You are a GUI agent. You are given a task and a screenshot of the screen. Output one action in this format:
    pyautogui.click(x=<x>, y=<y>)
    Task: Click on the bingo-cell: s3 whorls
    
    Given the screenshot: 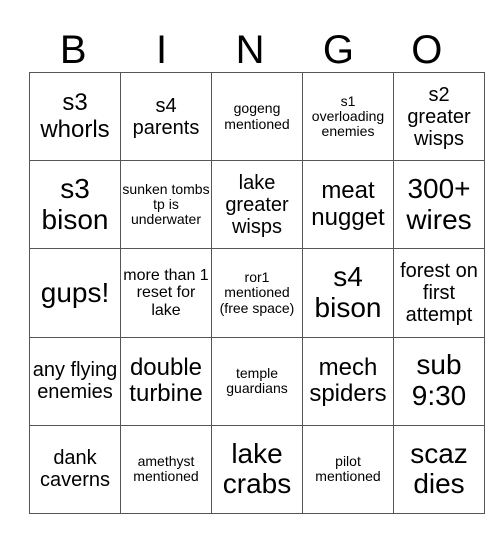 What is the action you would take?
    pyautogui.click(x=75, y=116)
    